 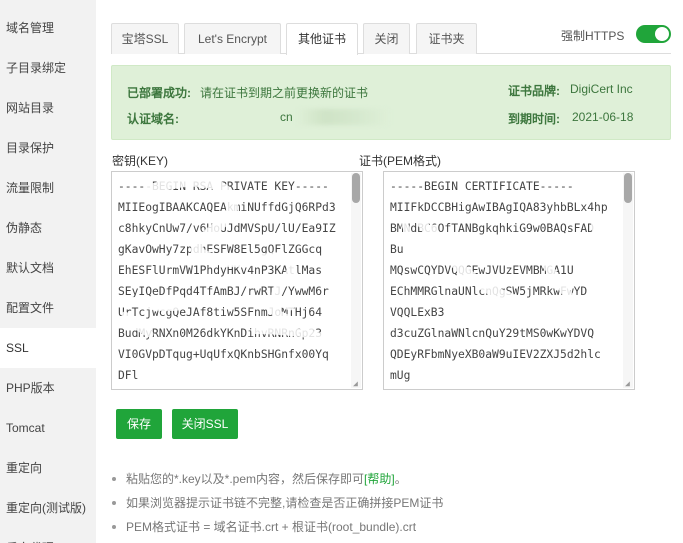 What do you see at coordinates (629, 384) in the screenshot?
I see `cert-resize-handle: ◢` at bounding box center [629, 384].